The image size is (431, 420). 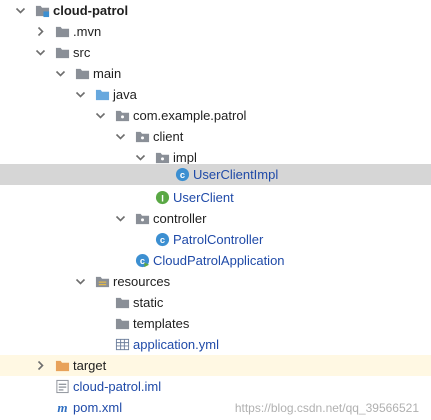 What do you see at coordinates (148, 302) in the screenshot?
I see `tree-label: static` at bounding box center [148, 302].